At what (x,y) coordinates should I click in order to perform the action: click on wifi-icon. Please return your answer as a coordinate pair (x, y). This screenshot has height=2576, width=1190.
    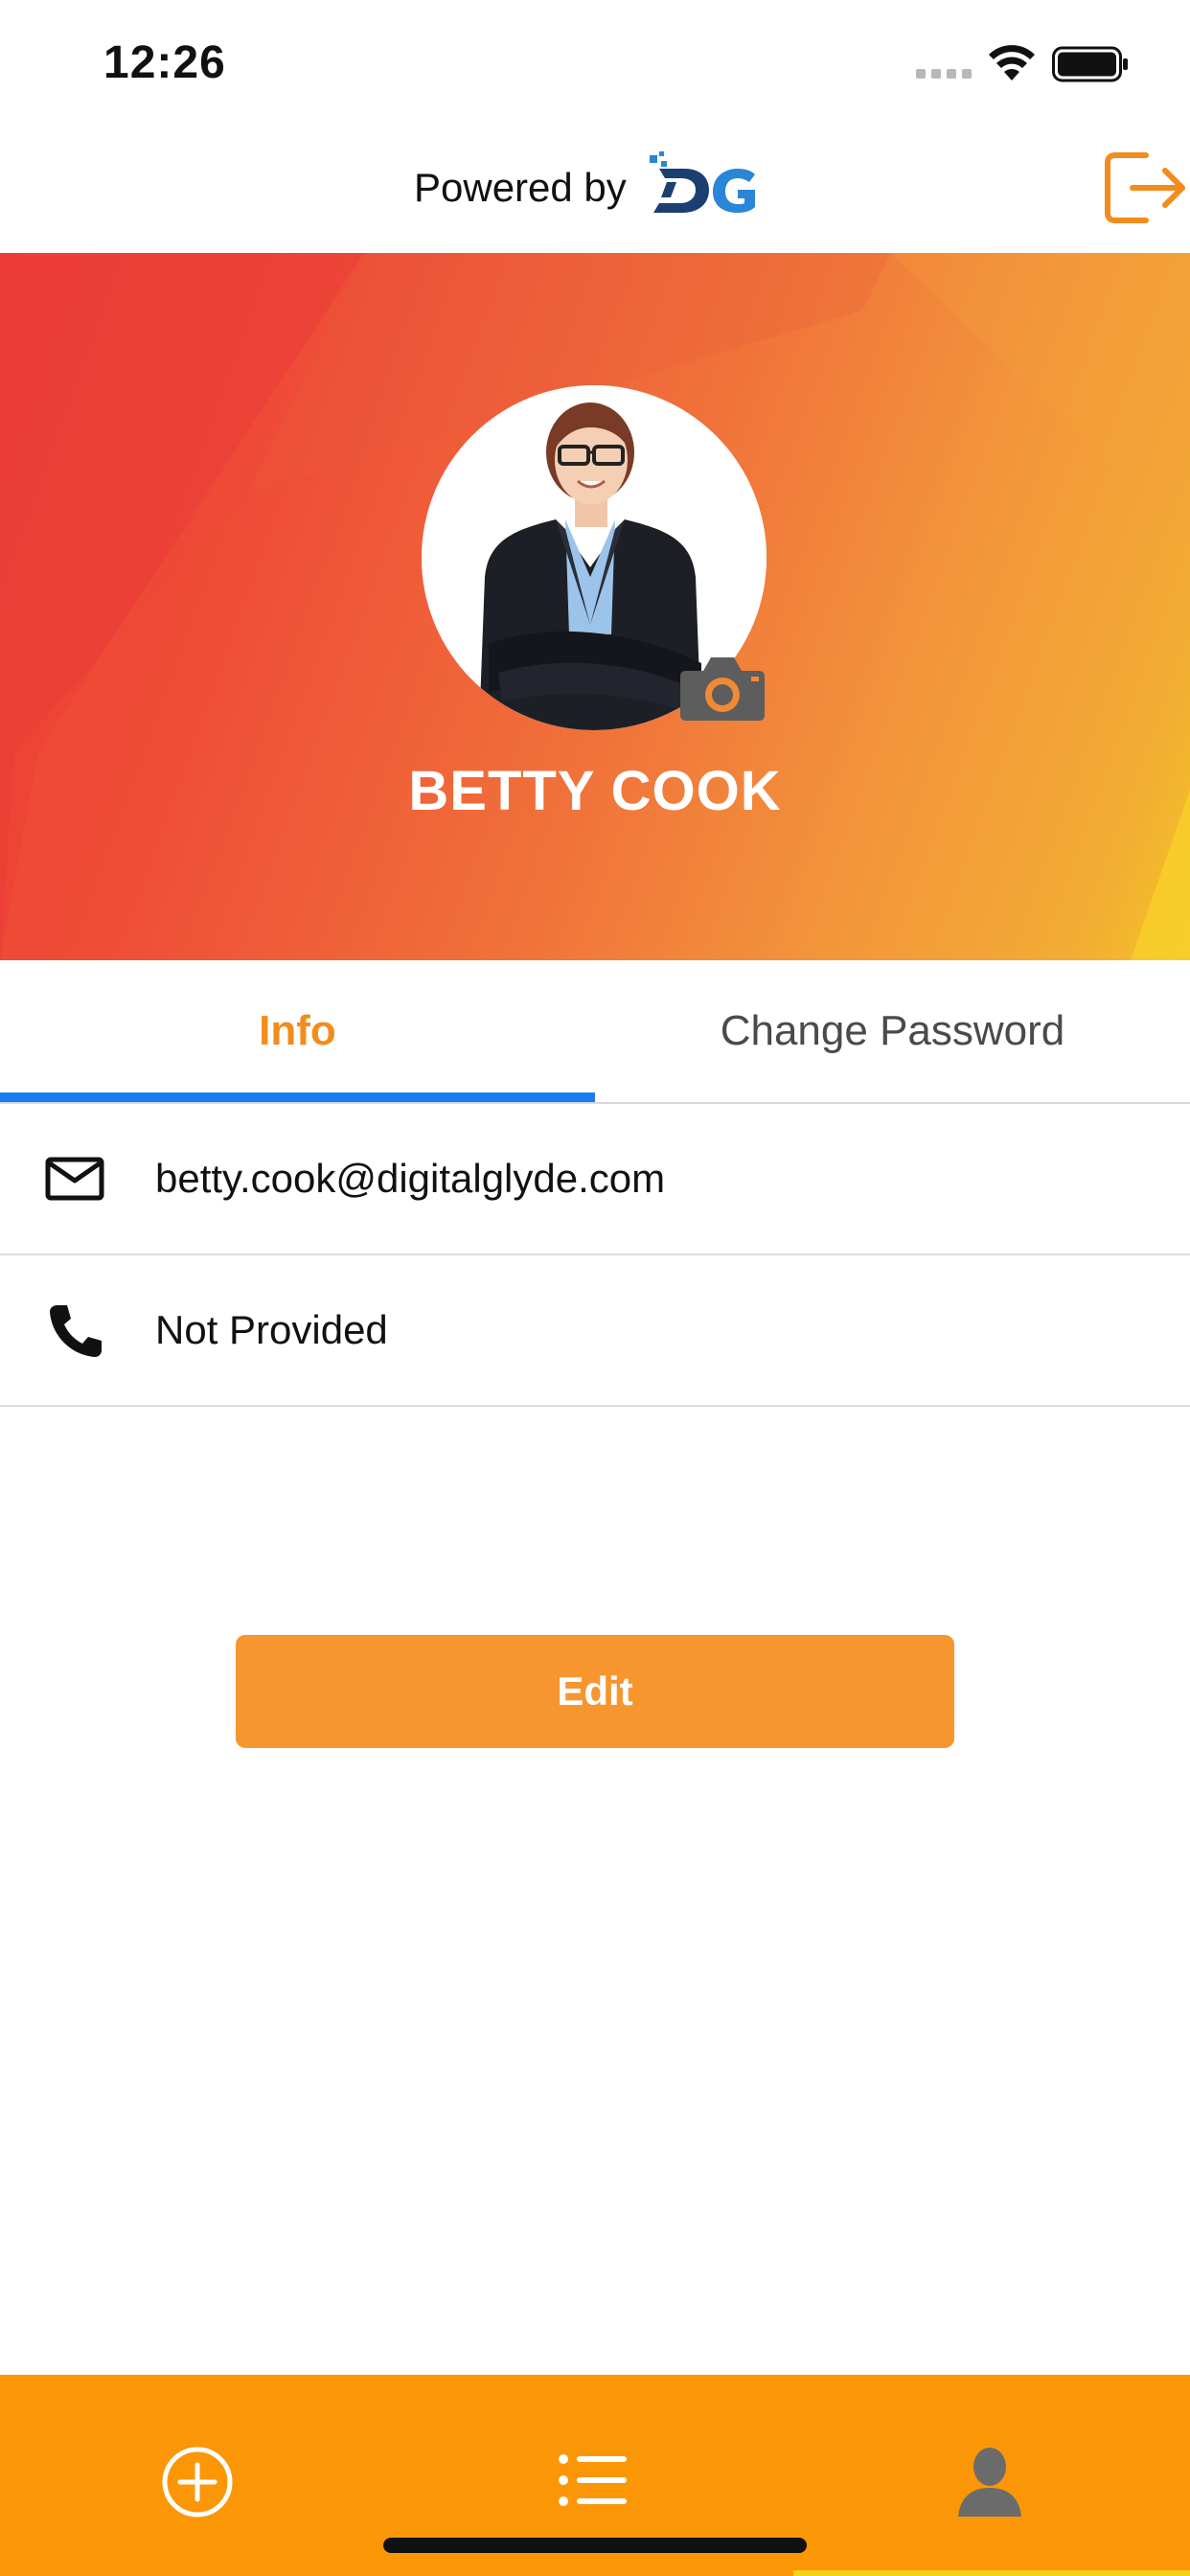
    Looking at the image, I should click on (1012, 63).